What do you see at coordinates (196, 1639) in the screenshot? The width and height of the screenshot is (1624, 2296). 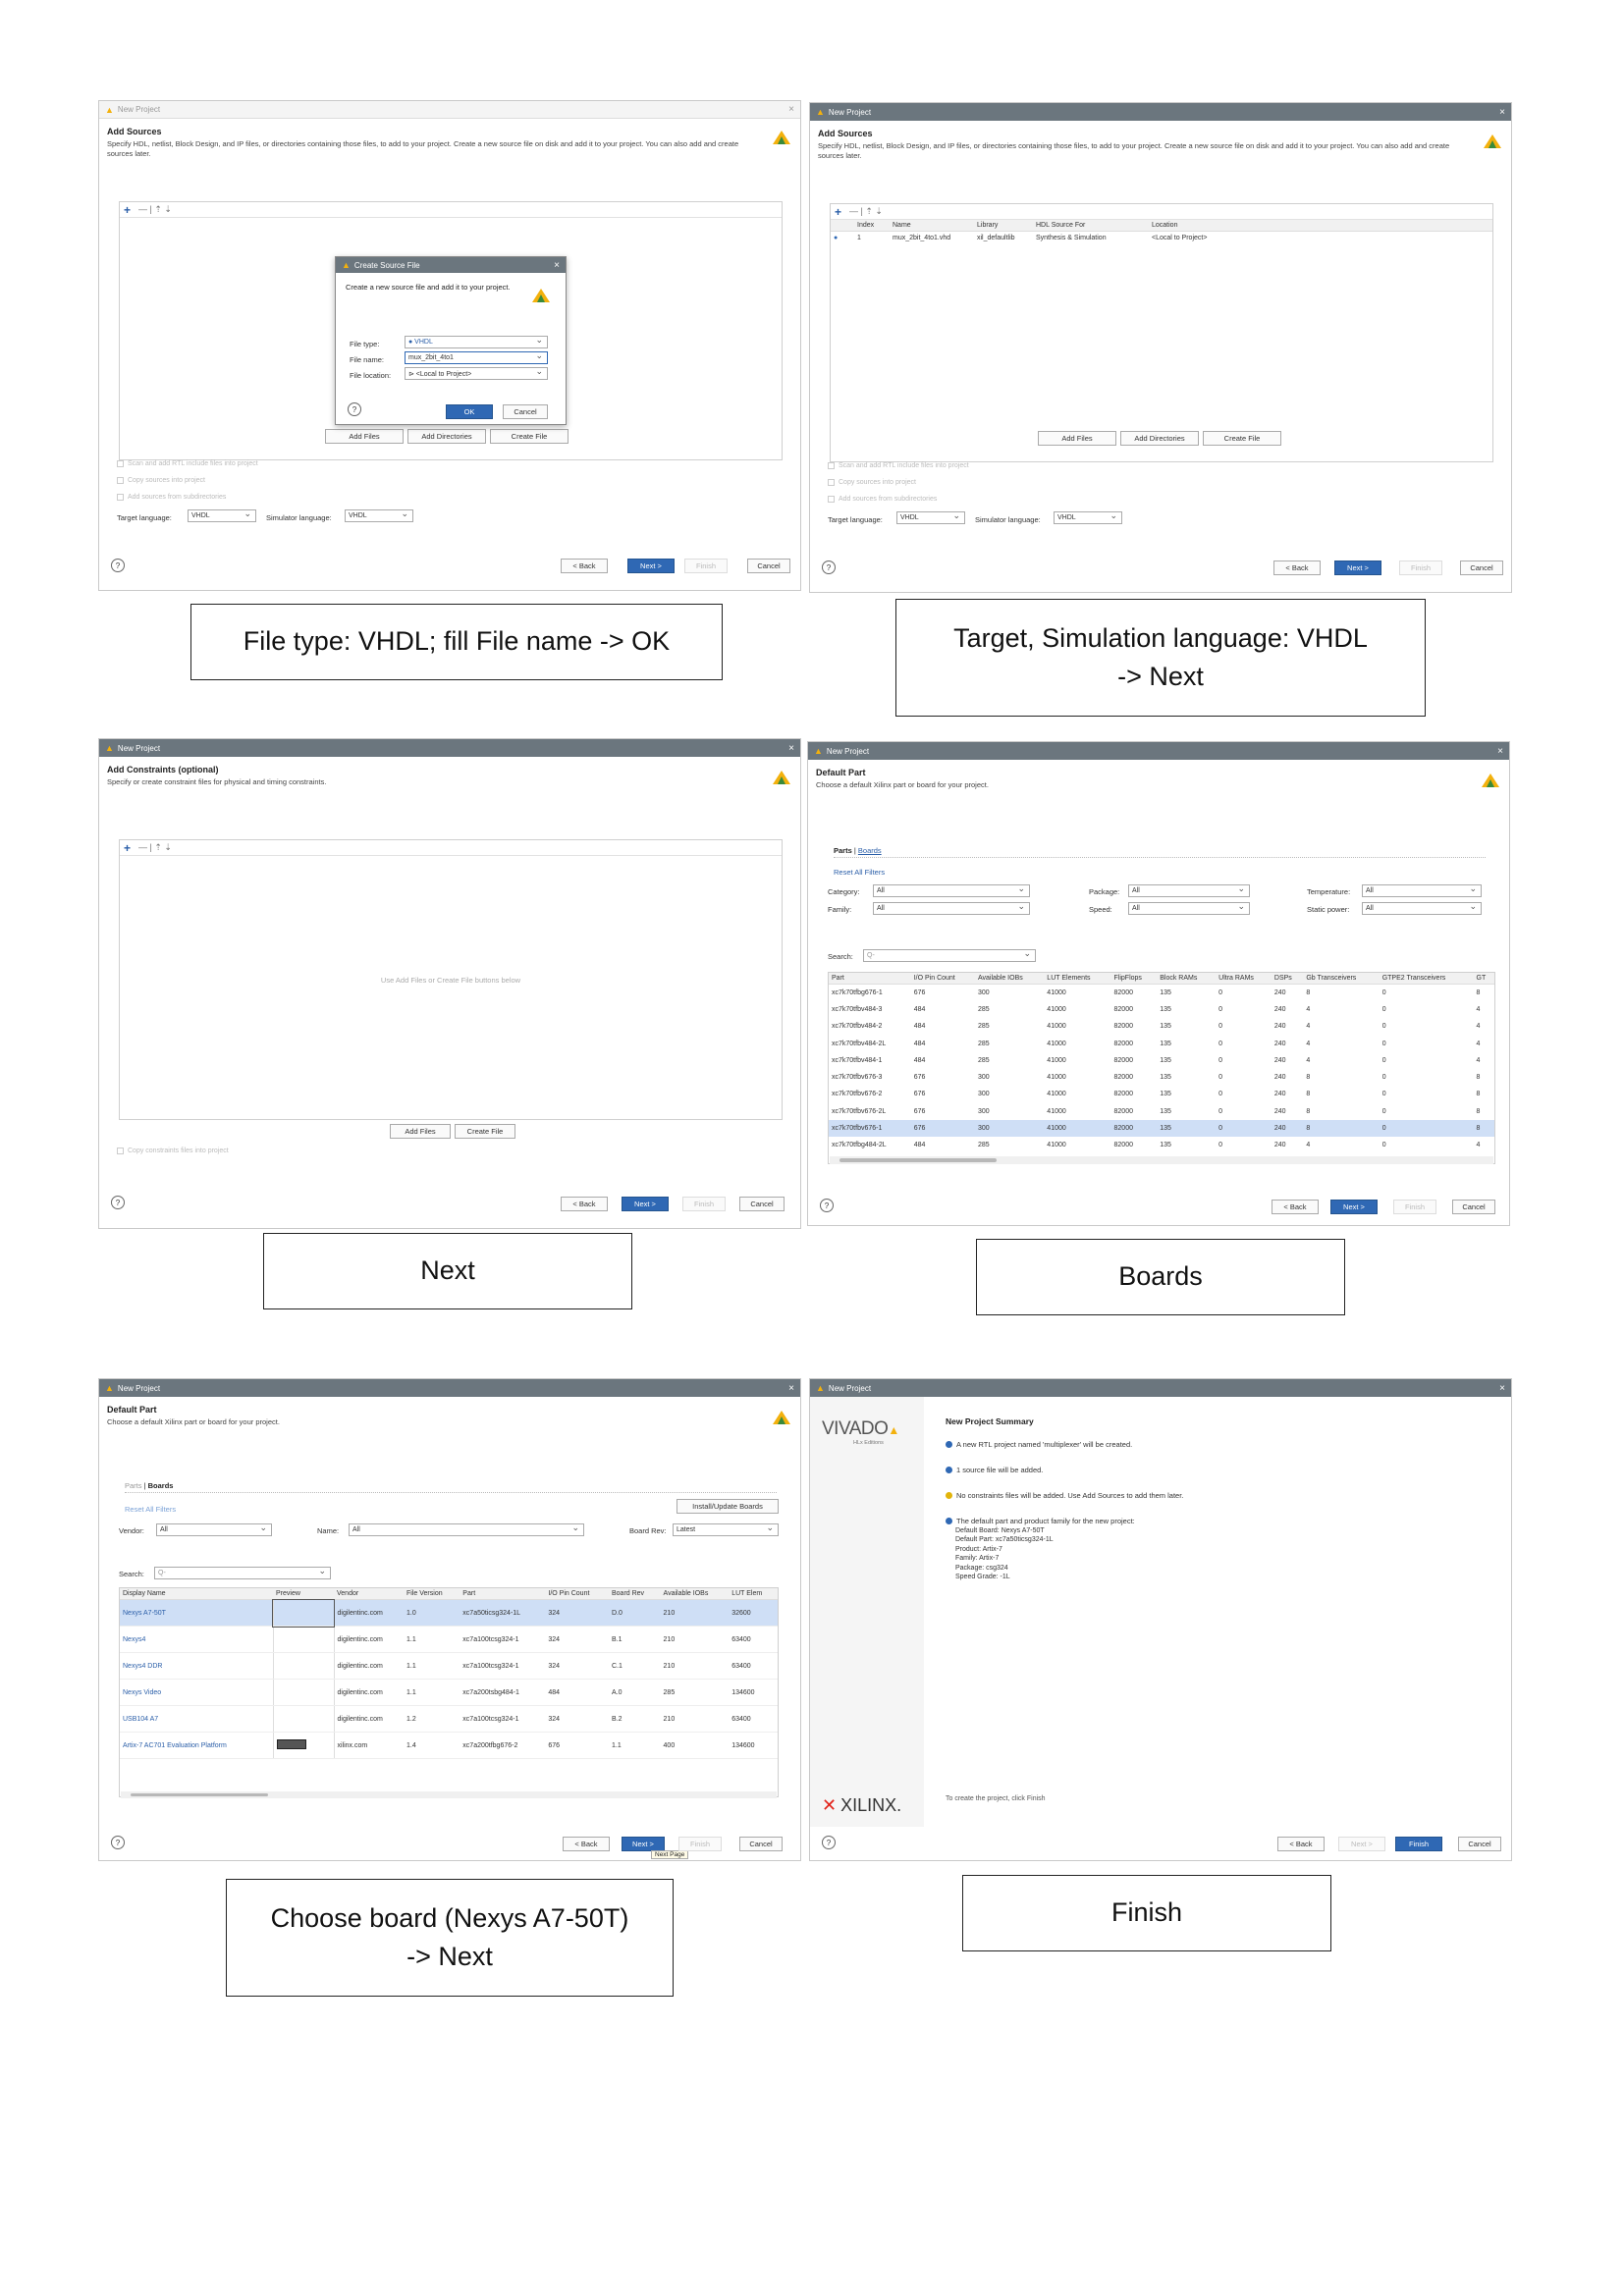 I see `board-name-link: Nexys4` at bounding box center [196, 1639].